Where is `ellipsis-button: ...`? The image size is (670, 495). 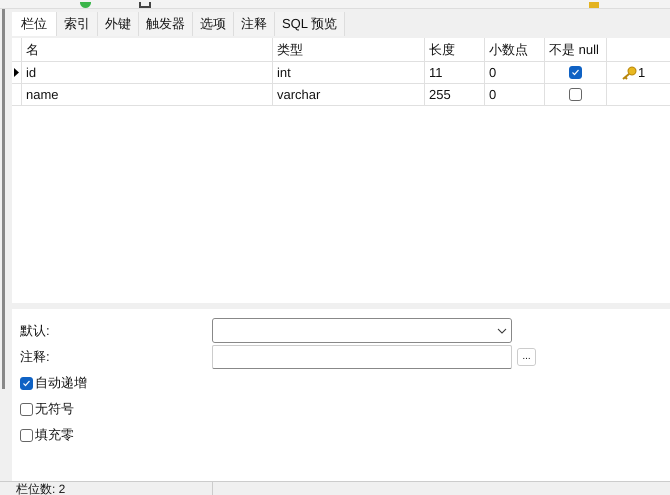
ellipsis-button: ... is located at coordinates (526, 357).